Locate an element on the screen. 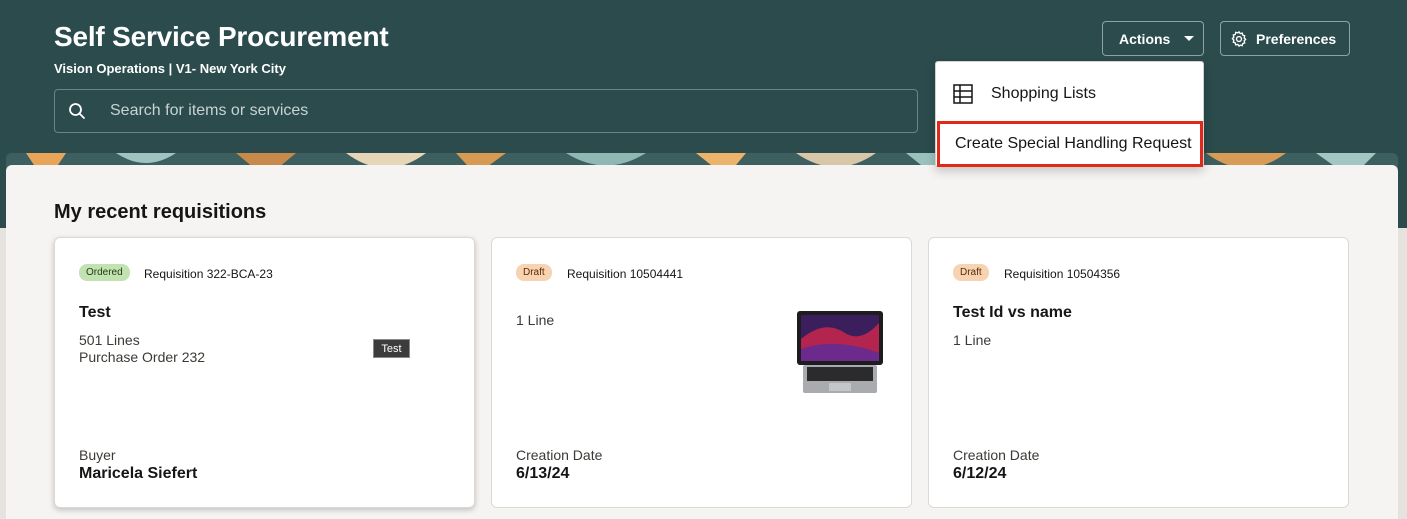  grid-list-icon is located at coordinates (963, 94).